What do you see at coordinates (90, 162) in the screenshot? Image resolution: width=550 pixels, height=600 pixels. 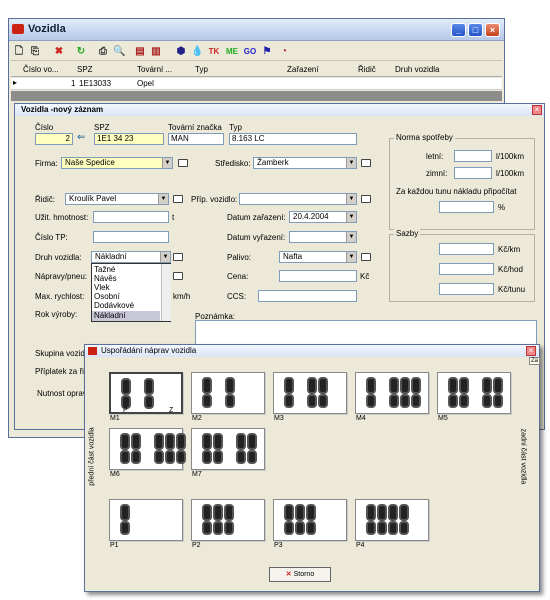 I see `firma-value: Naše Spedice` at bounding box center [90, 162].